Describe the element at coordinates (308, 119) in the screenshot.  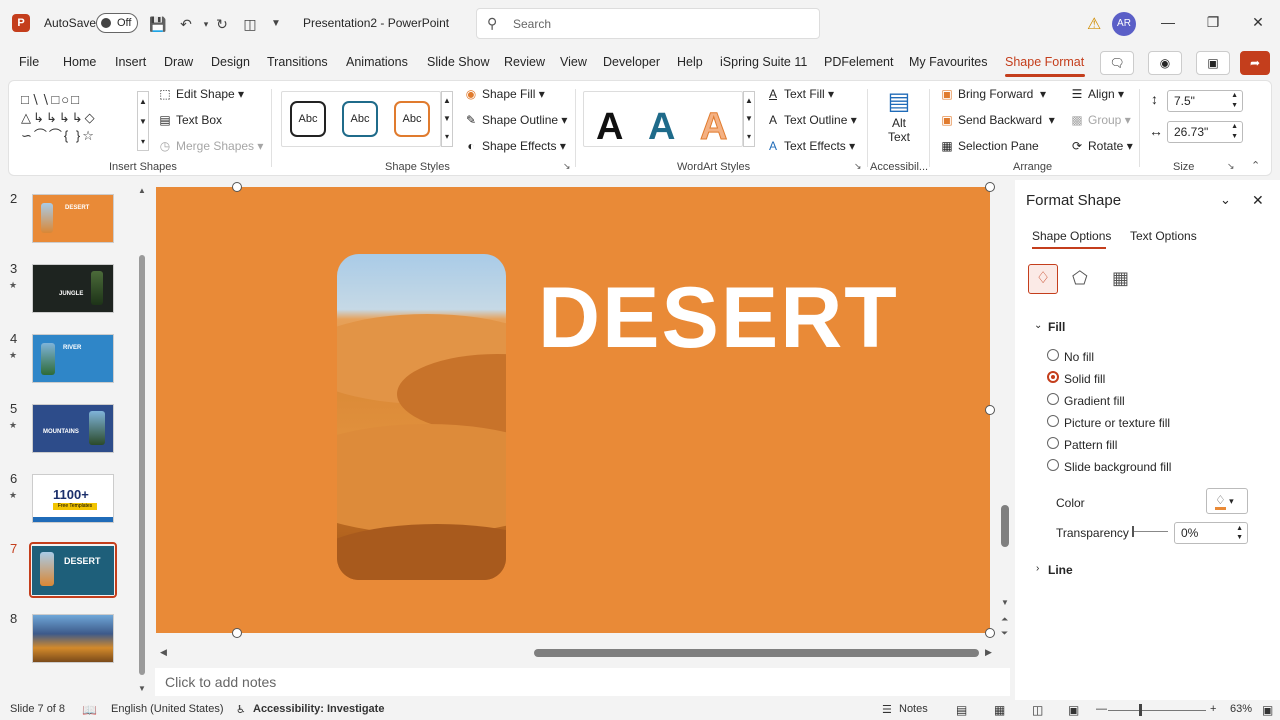
I see `shape-style-black: Abc` at that location.